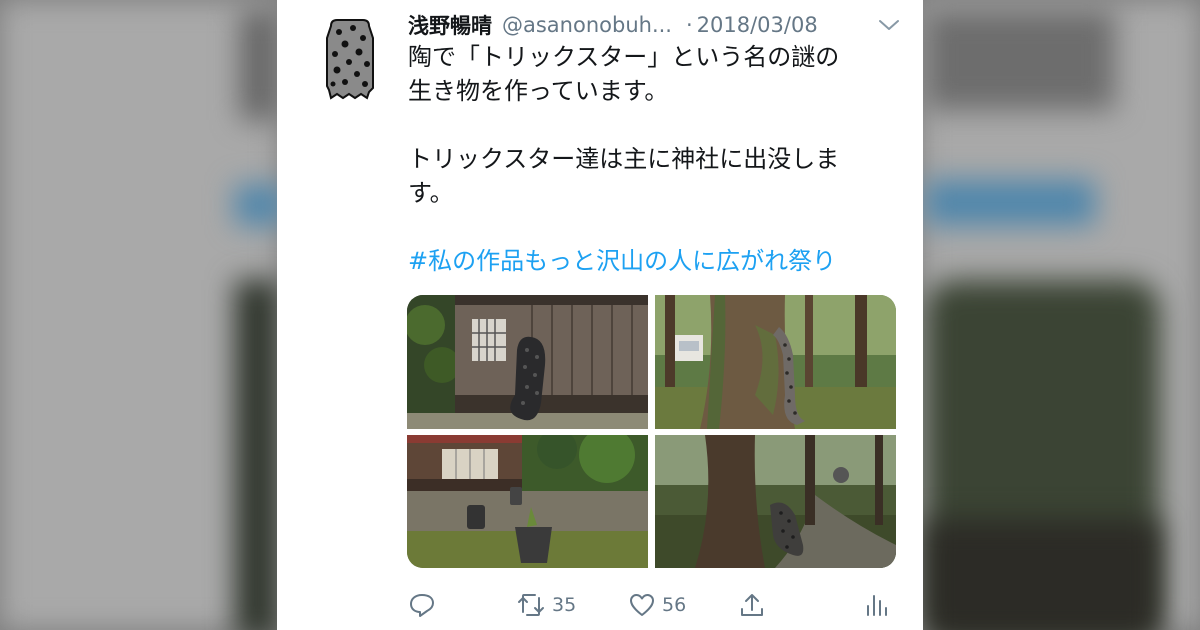 Image resolution: width=1200 pixels, height=630 pixels. I want to click on like-button: 56, so click(657, 605).